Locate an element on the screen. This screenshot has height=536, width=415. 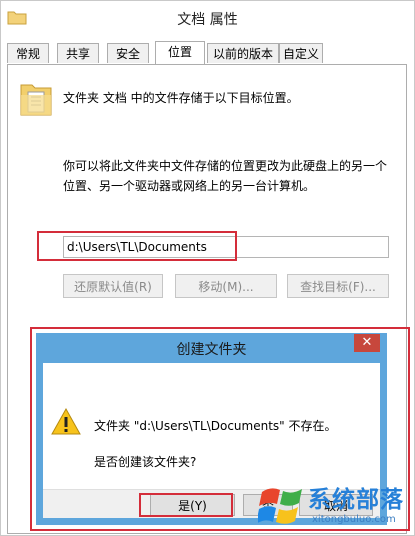
document-folder-icon is located at coordinates (36, 100).